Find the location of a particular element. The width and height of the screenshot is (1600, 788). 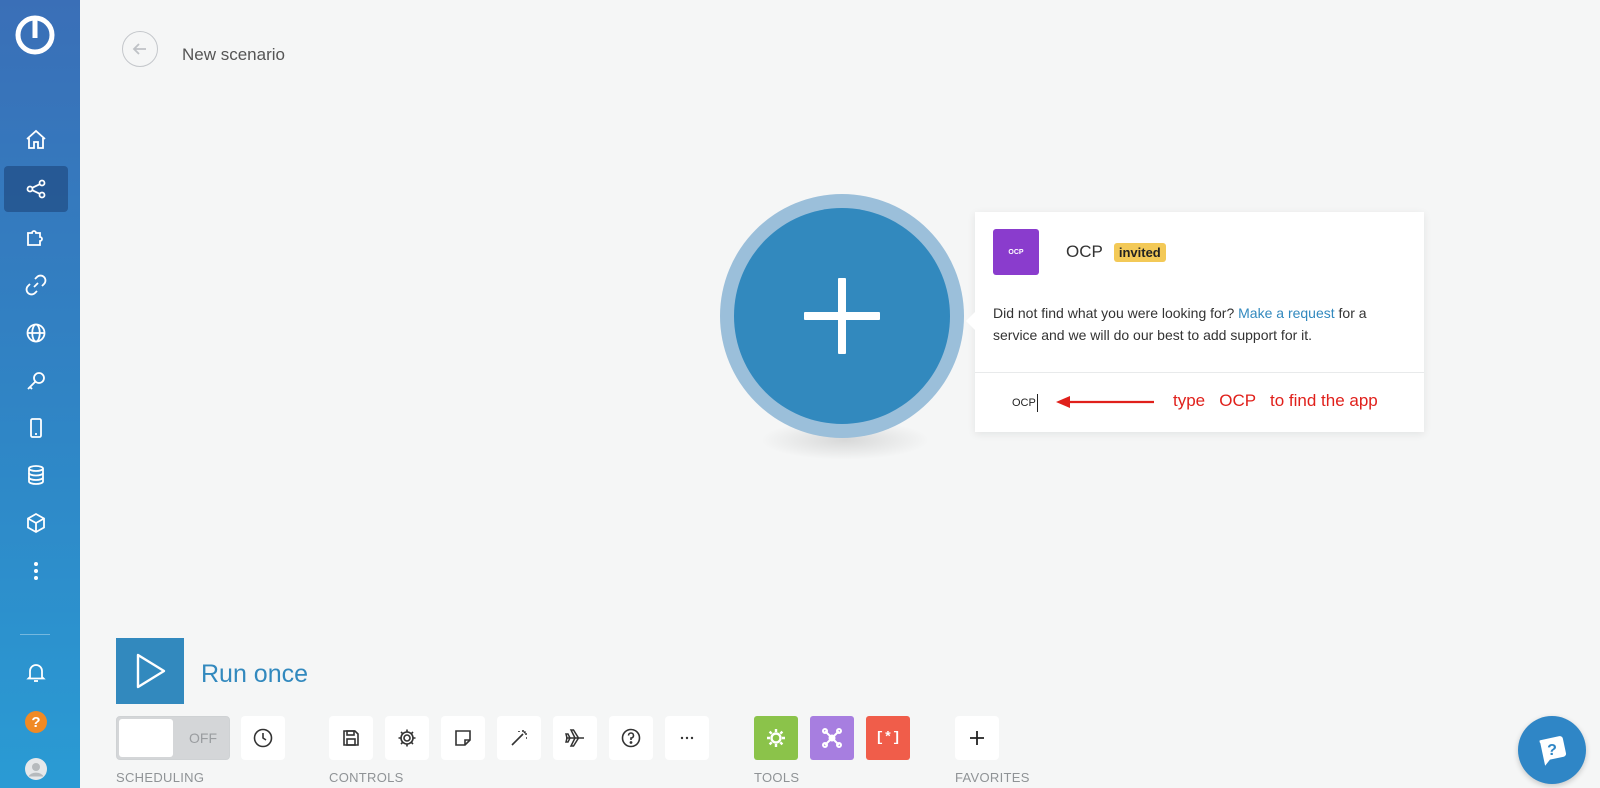

run-once-button is located at coordinates (150, 671).